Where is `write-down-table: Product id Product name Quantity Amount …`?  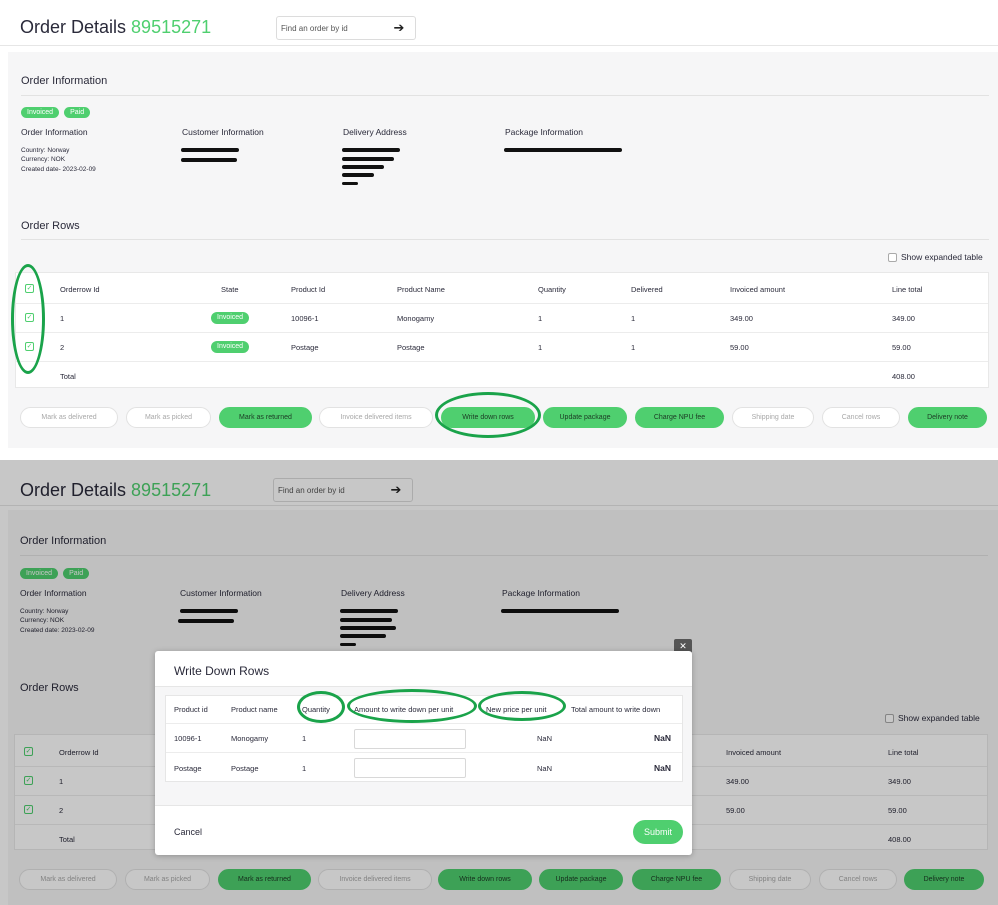
write-down-table: Product id Product name Quantity Amount … is located at coordinates (424, 738).